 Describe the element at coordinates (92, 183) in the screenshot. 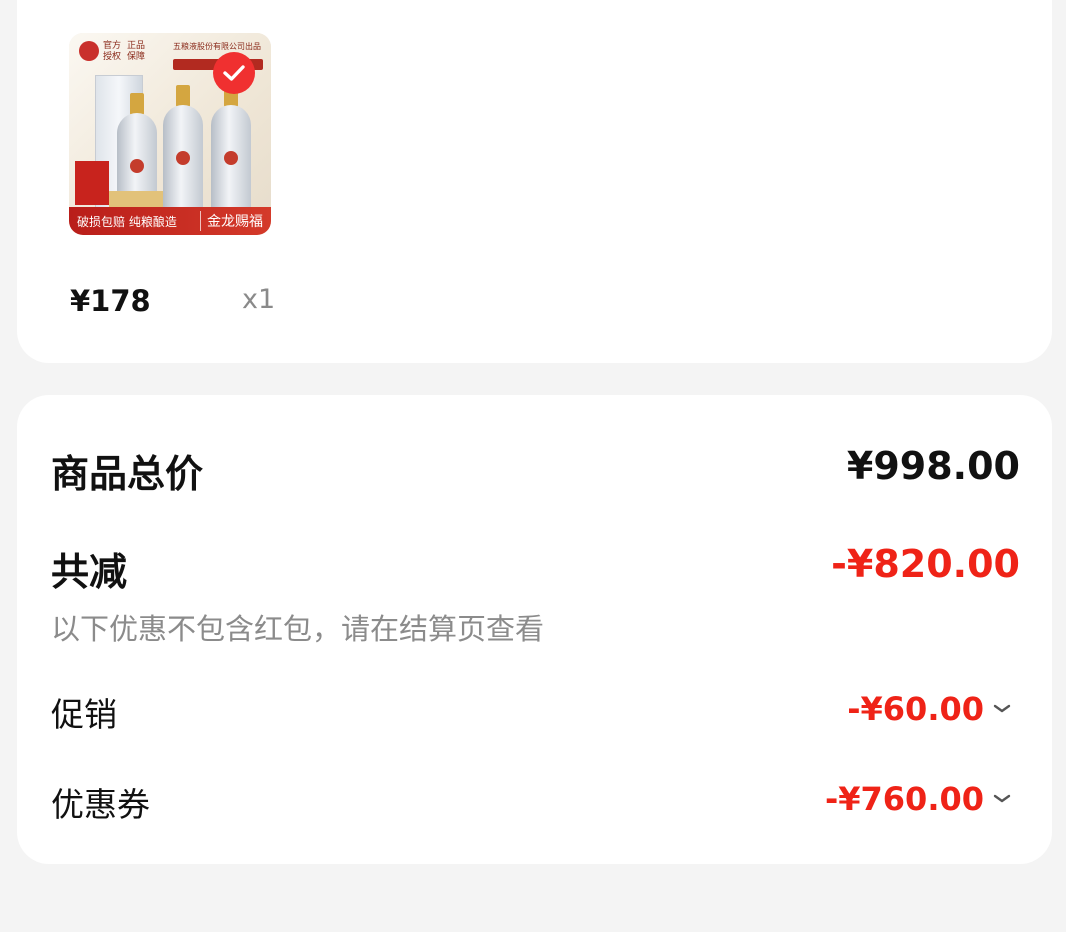

I see `gift-bag` at that location.